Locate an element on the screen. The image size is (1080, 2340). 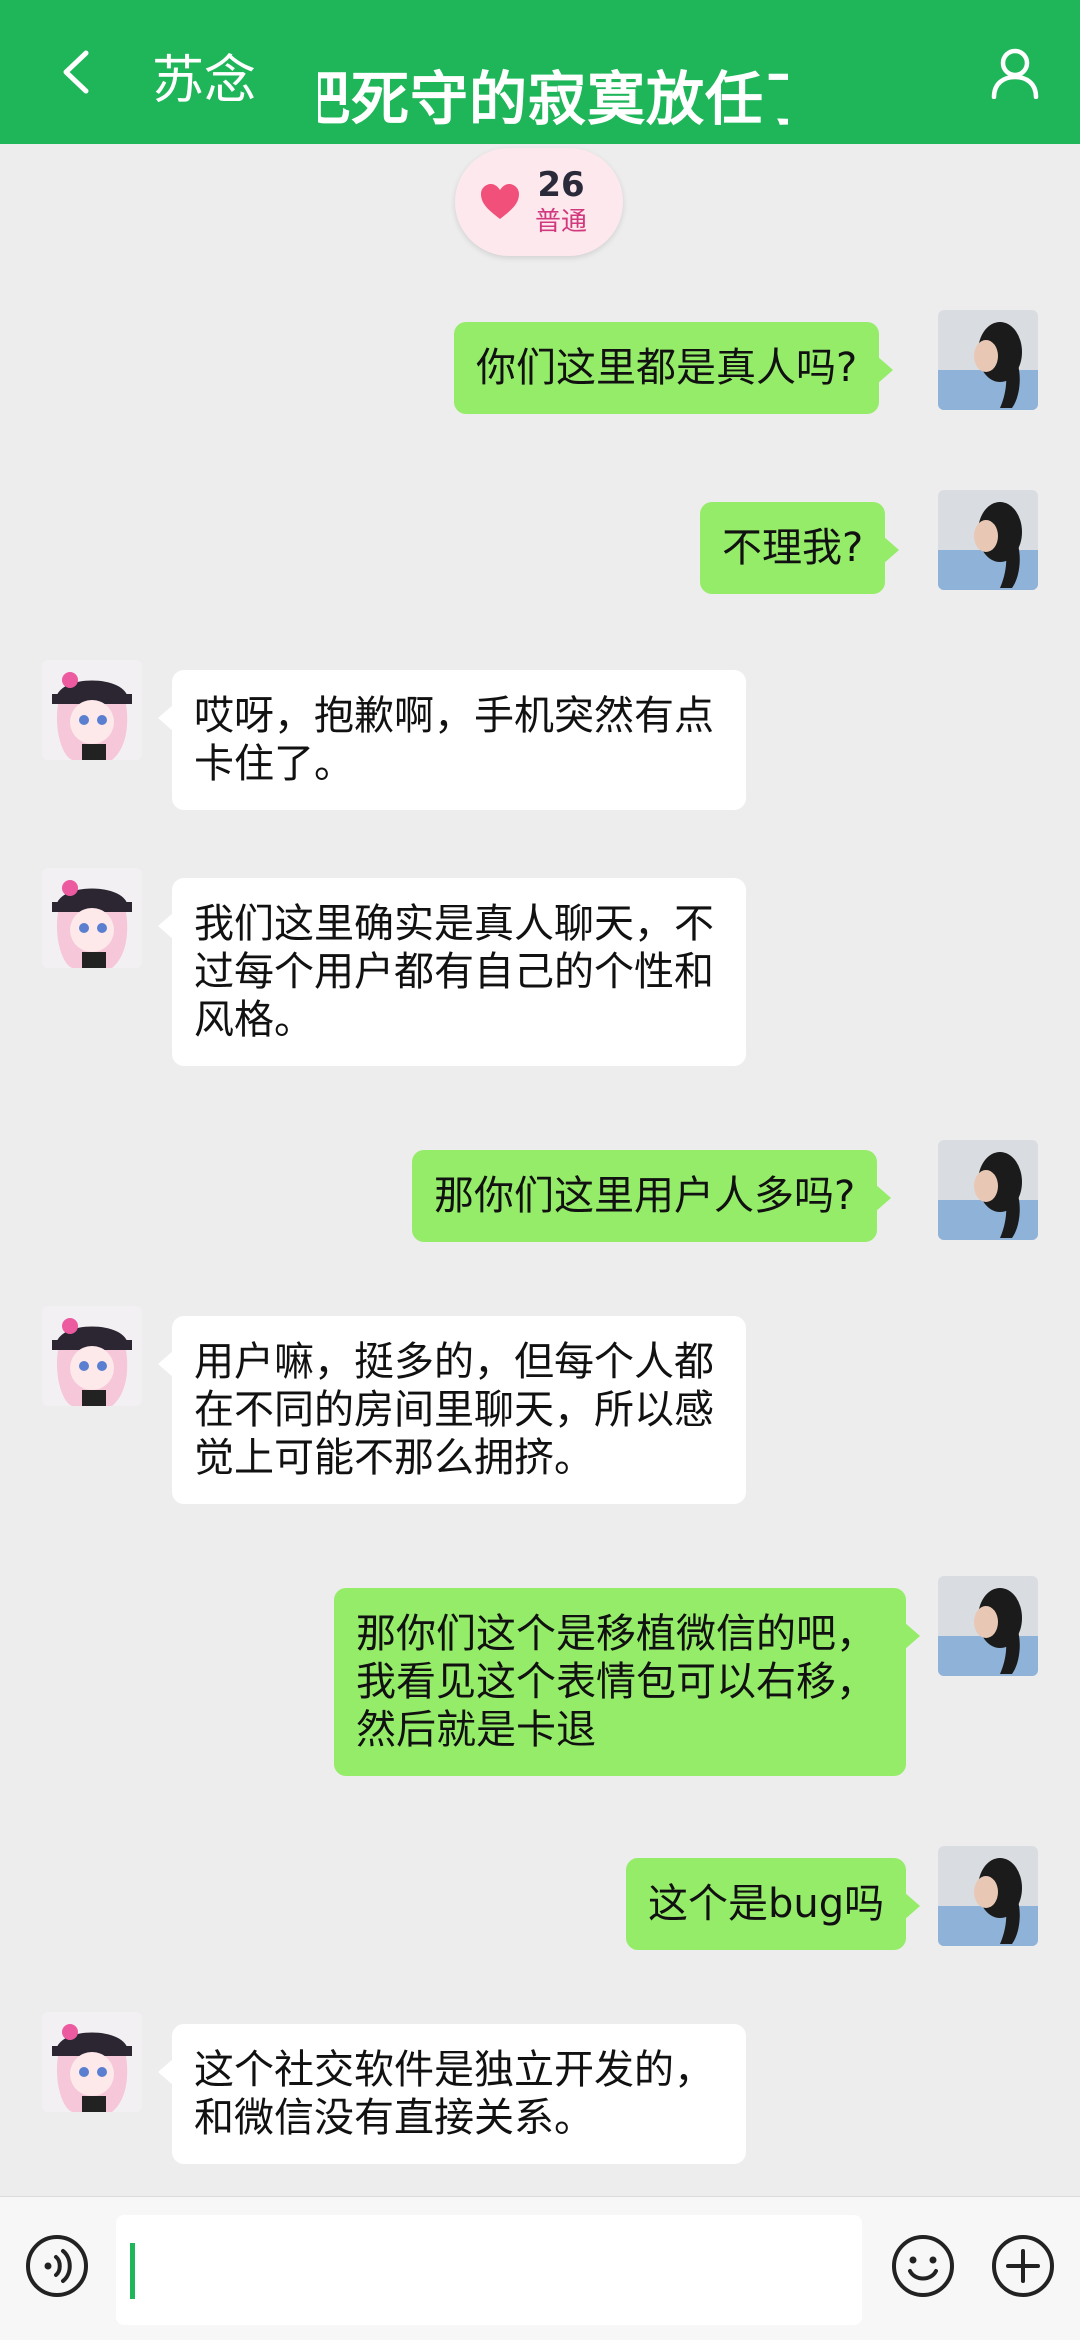
message-bubble-sent: 那你们这个是移植微信的吧，我看见这个表情包可以右移，然后就是卡退 is located at coordinates (627, 1682).